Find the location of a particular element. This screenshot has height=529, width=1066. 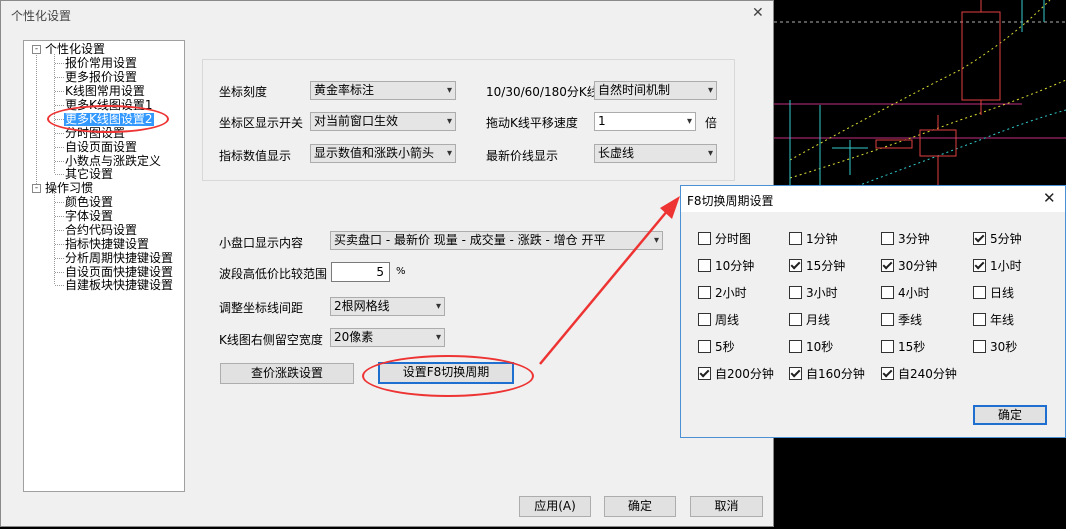

period-checkbox: 2小时 is located at coordinates (722, 293).